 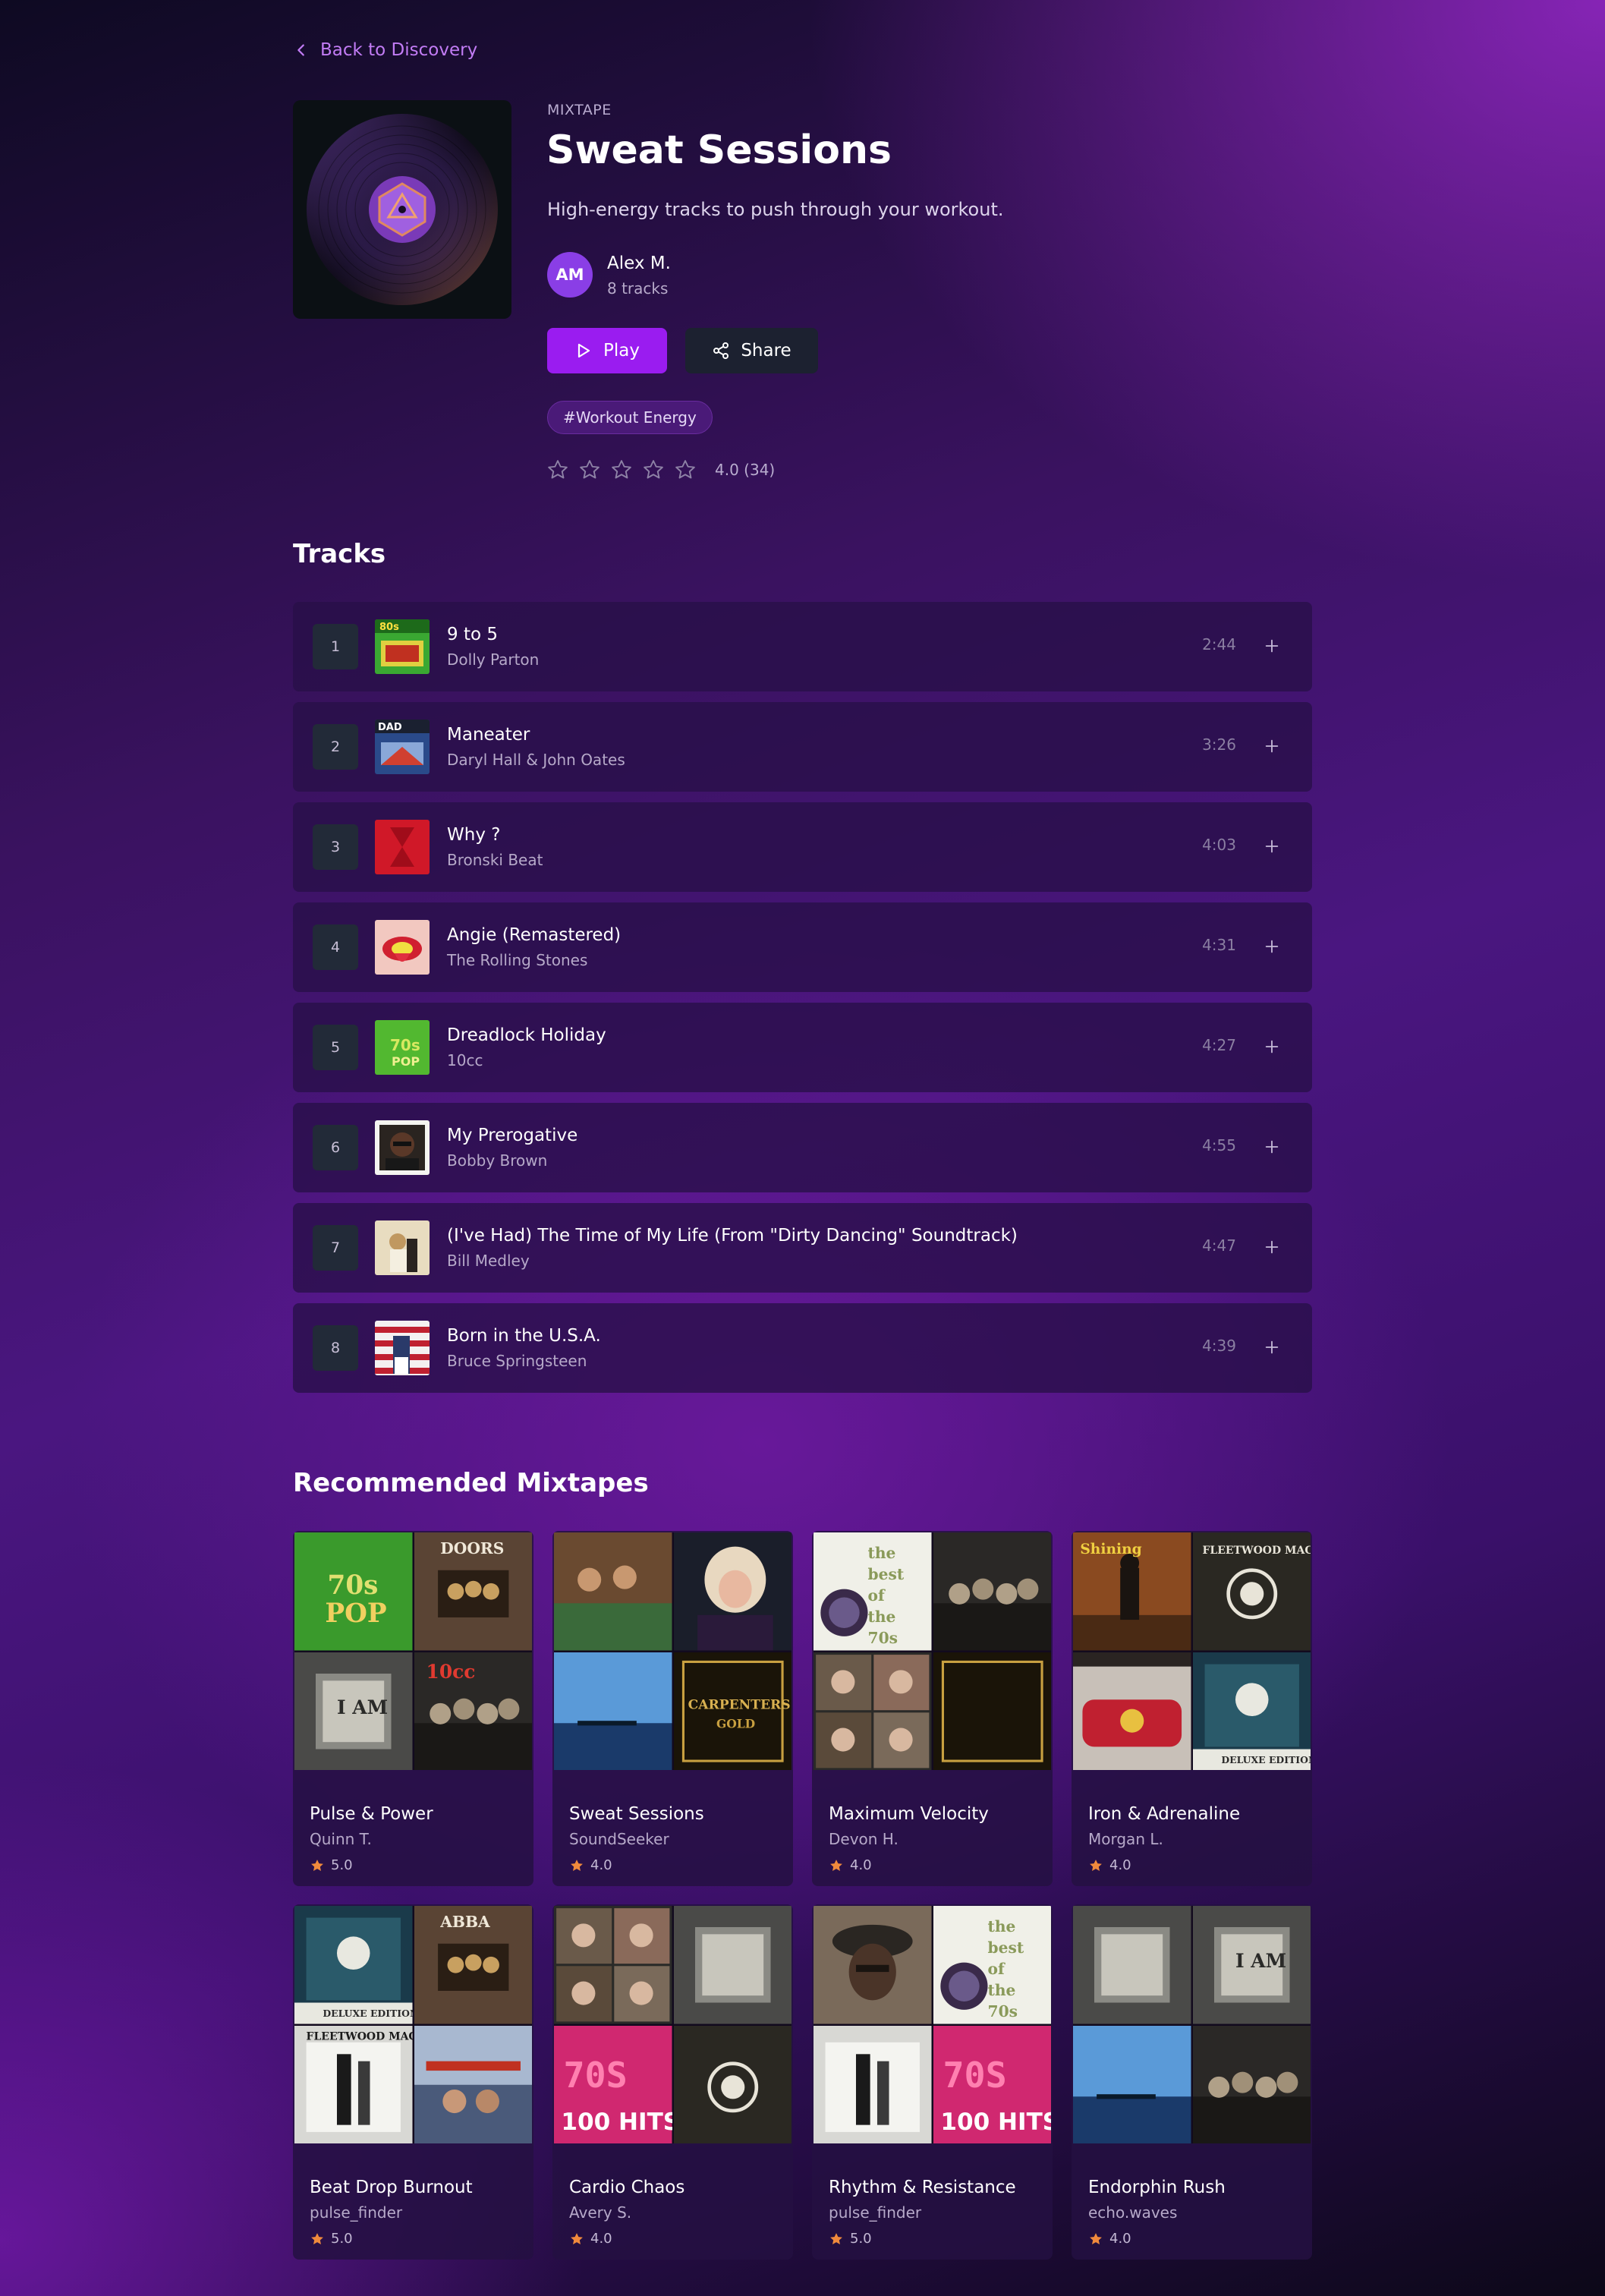 What do you see at coordinates (473, 1965) in the screenshot?
I see `cover-tile: ABBA` at bounding box center [473, 1965].